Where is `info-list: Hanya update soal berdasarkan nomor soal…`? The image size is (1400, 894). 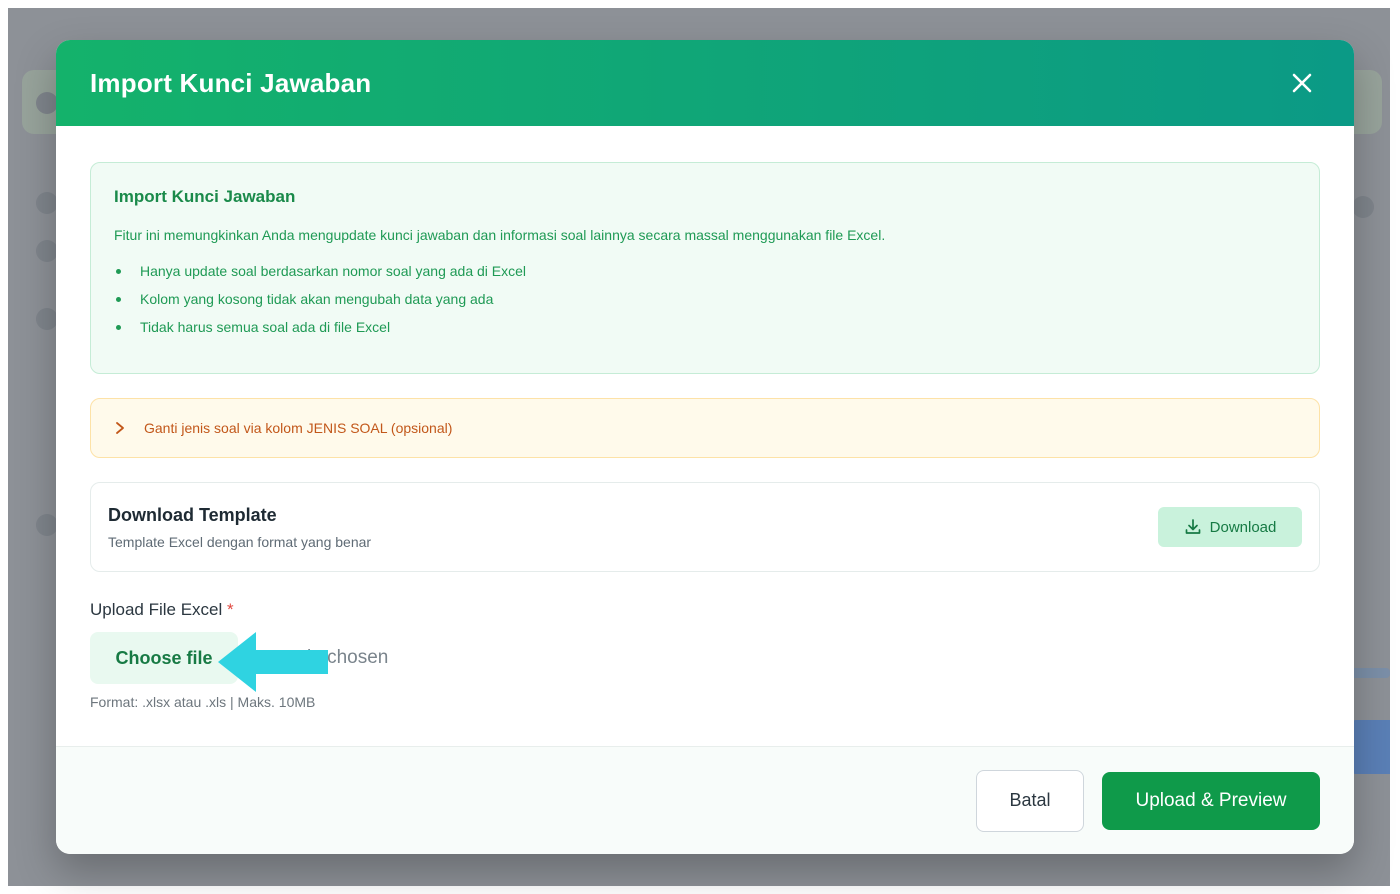
info-list: Hanya update soal berdasarkan nomor soal… is located at coordinates (705, 299).